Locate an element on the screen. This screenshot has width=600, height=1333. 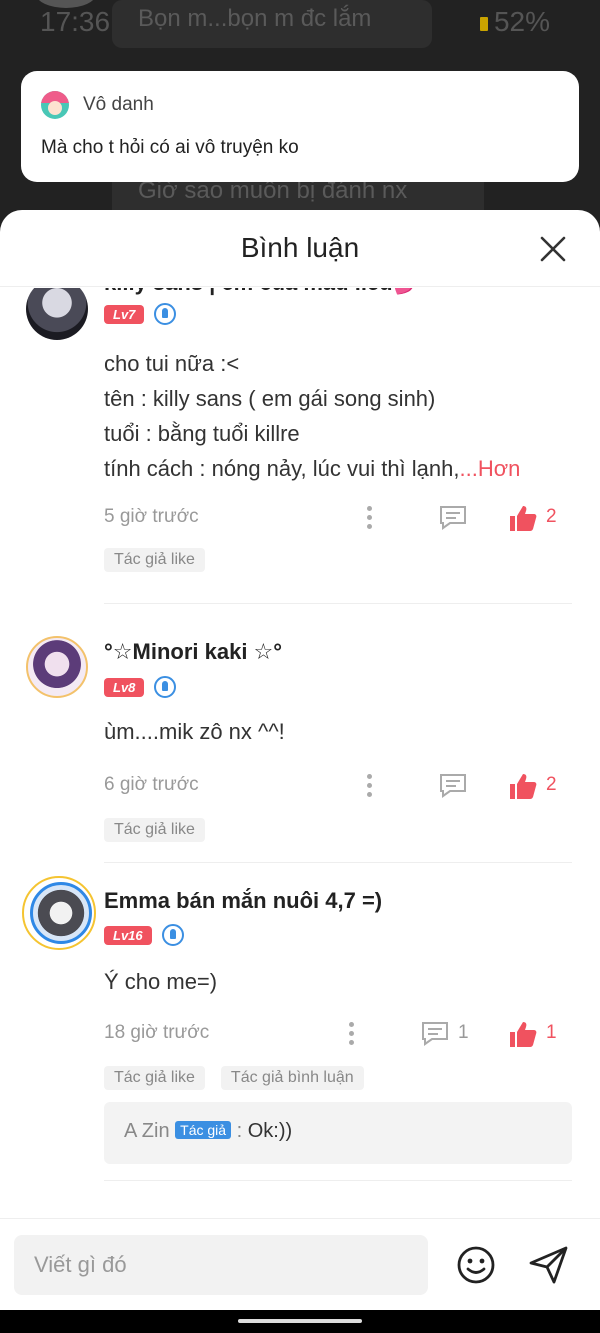
comment-tags: Tác giả like Tác giả bình luận is located at coordinates (242, 1078).